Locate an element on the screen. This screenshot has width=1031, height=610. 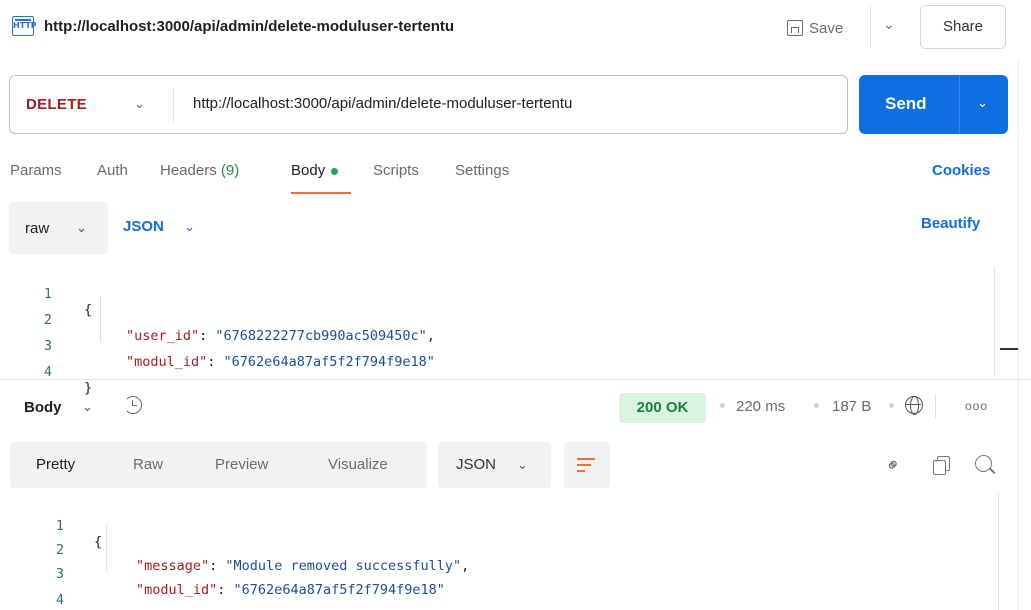
cookies-link: Cookies is located at coordinates (961, 170).